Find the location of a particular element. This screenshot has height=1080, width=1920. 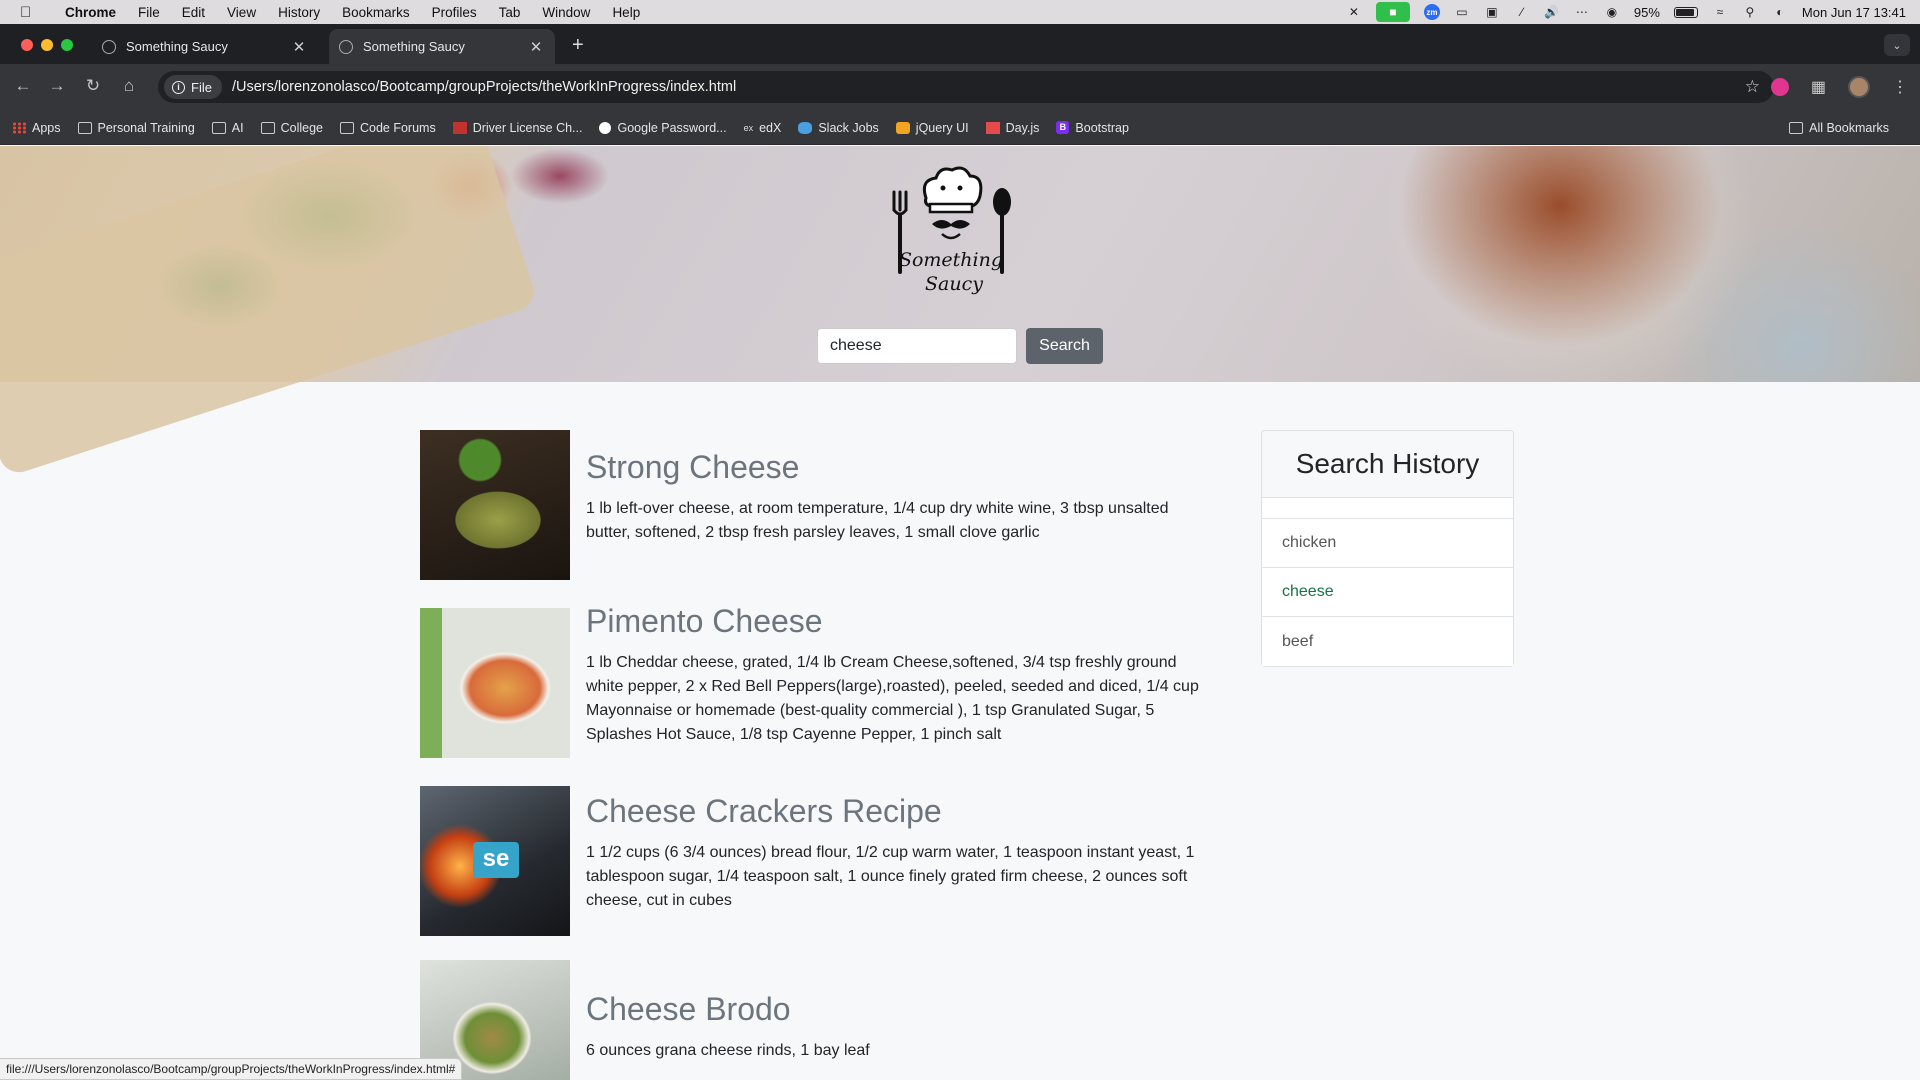

volume-icon: 🔊 is located at coordinates (1552, 12).